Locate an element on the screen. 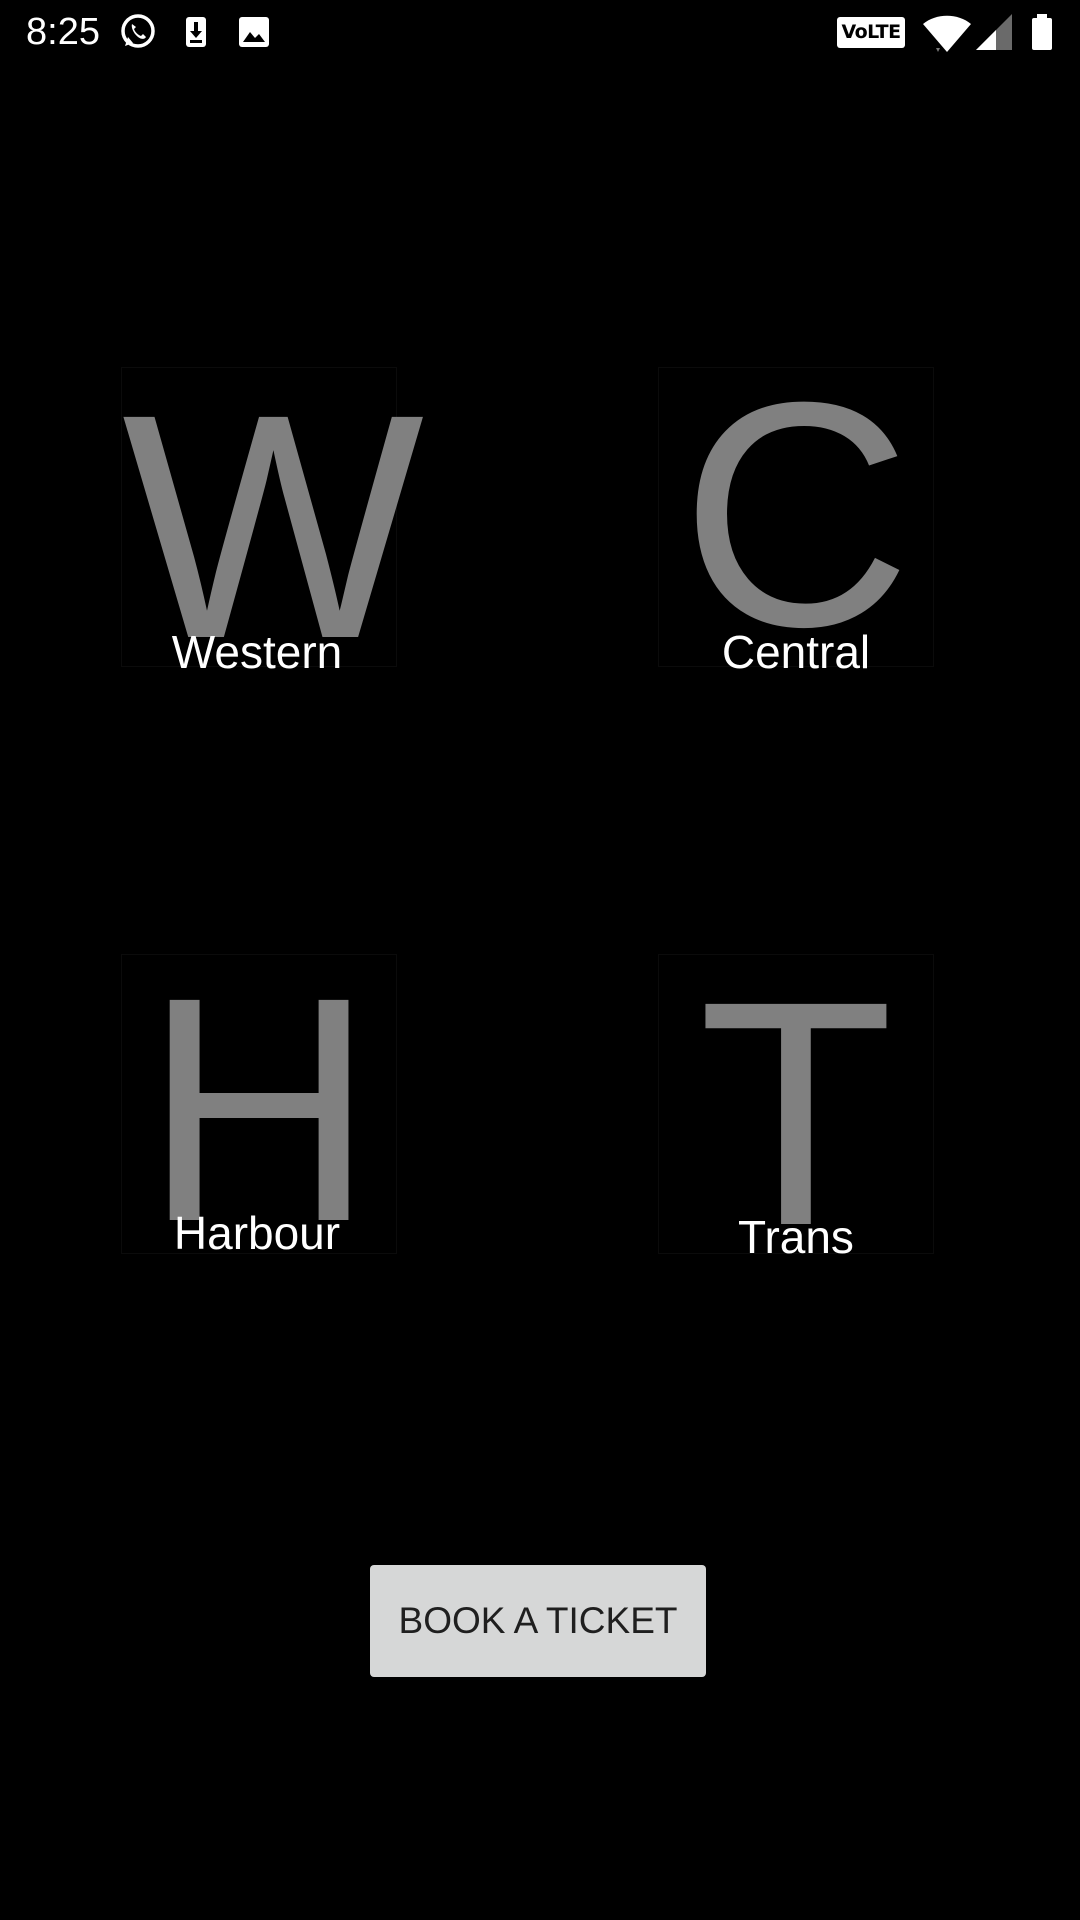 Image resolution: width=1080 pixels, height=1920 pixels. download-icon is located at coordinates (196, 32).